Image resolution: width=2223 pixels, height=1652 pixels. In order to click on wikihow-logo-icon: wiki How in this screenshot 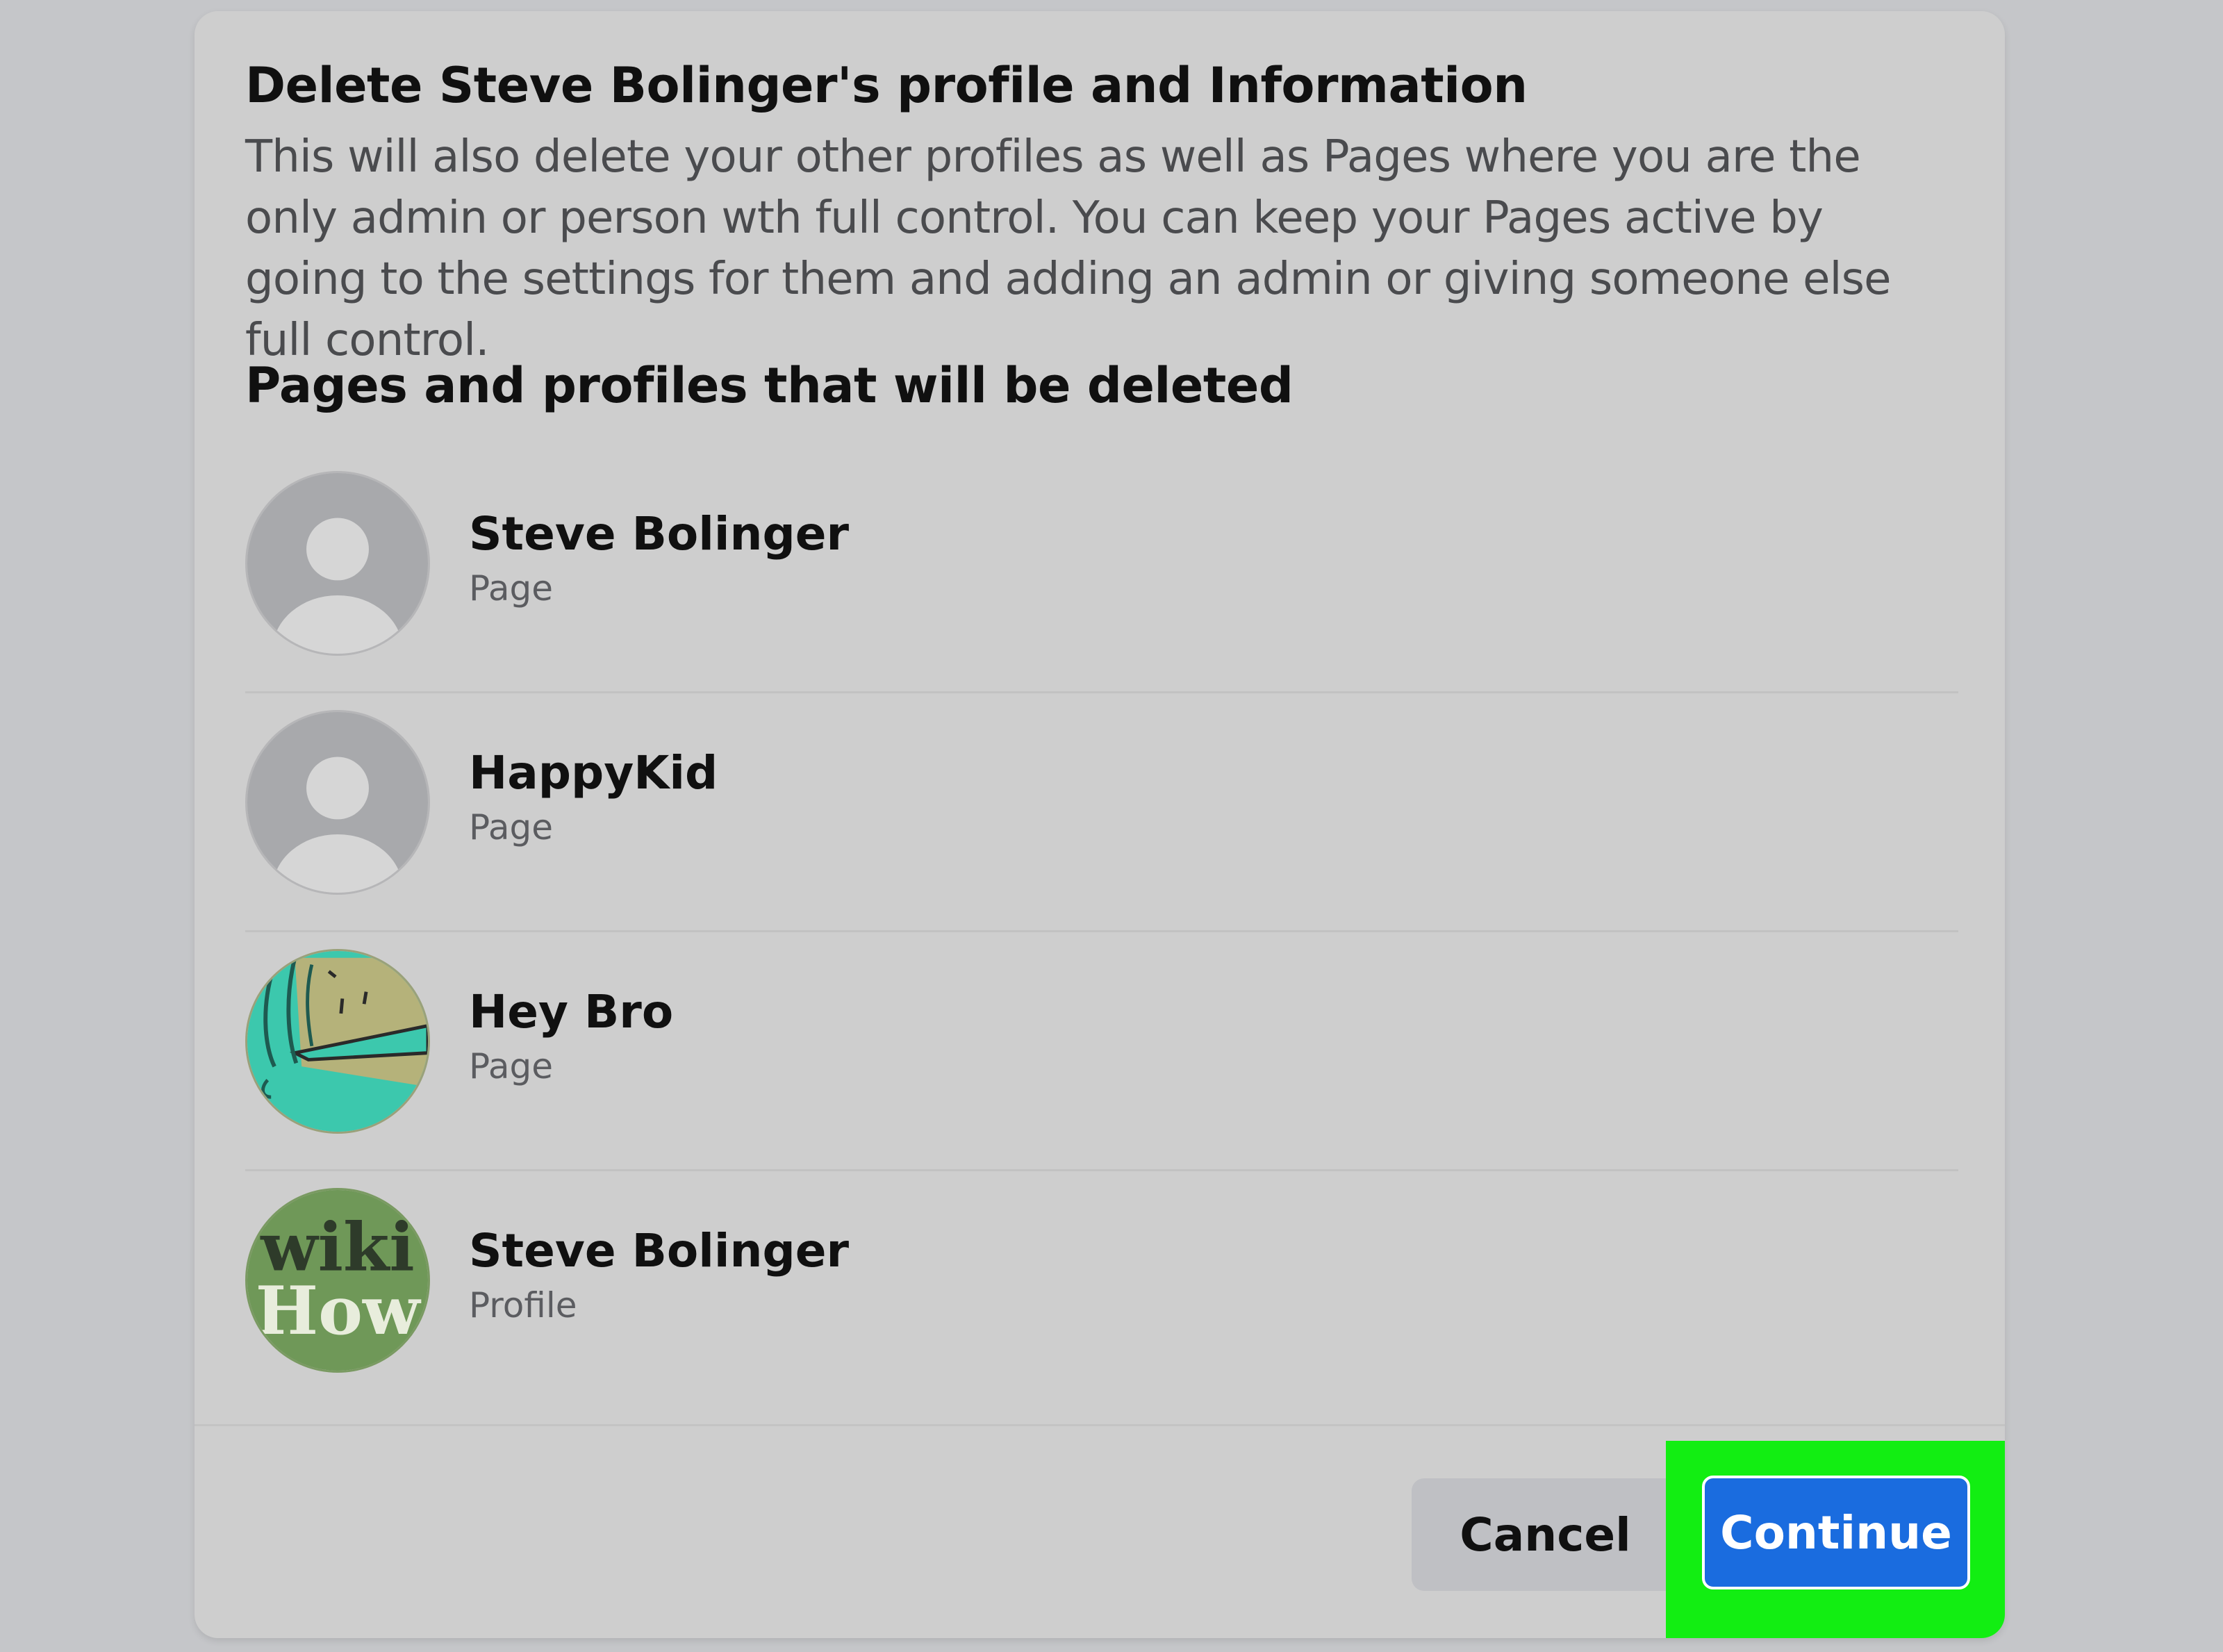, I will do `click(337, 1280)`.